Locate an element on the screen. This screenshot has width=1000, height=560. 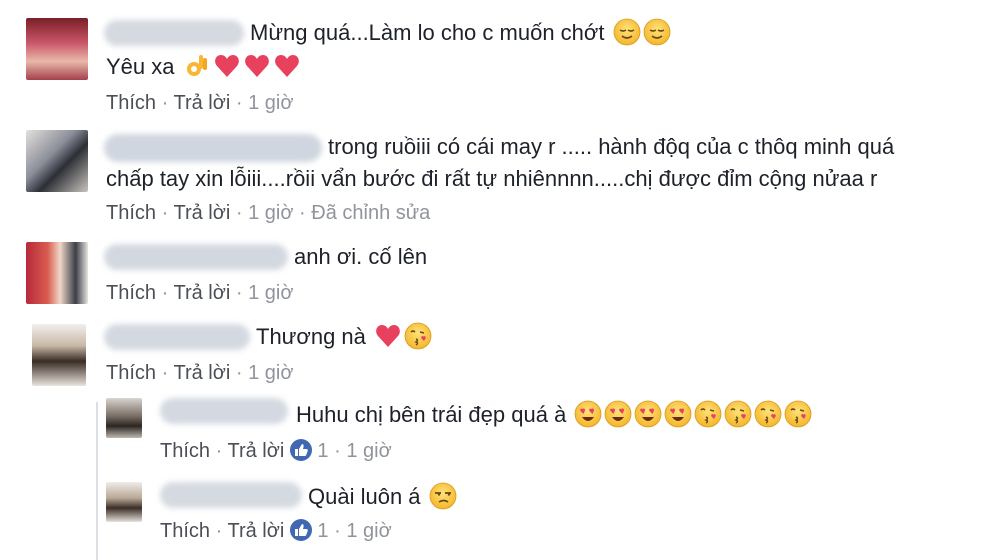
comment-text: Mừng quá...Làm lo cho c muốn chớt is located at coordinates (460, 33).